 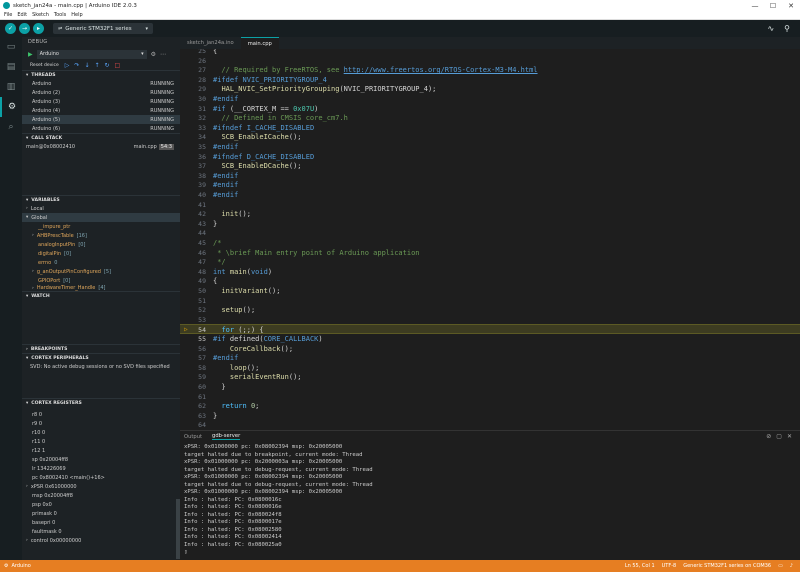 What do you see at coordinates (193, 70) in the screenshot?
I see `line-number: 27` at bounding box center [193, 70].